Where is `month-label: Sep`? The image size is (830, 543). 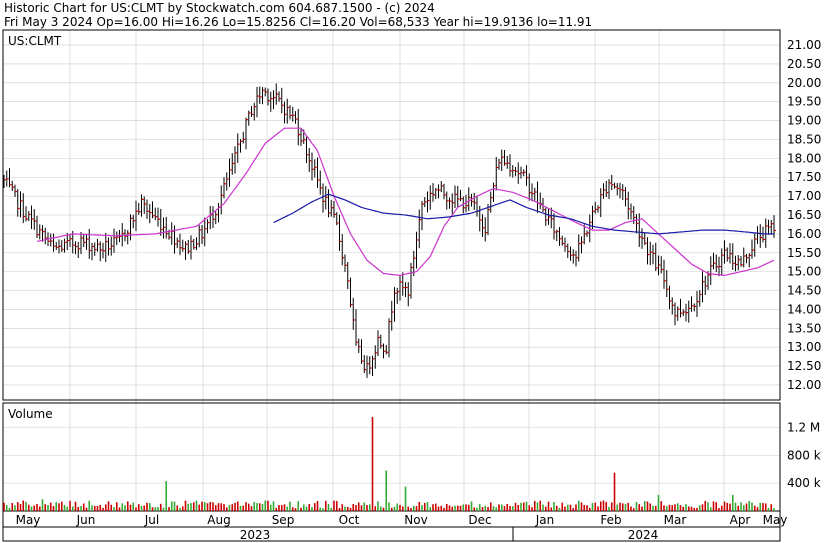 month-label: Sep is located at coordinates (283, 520).